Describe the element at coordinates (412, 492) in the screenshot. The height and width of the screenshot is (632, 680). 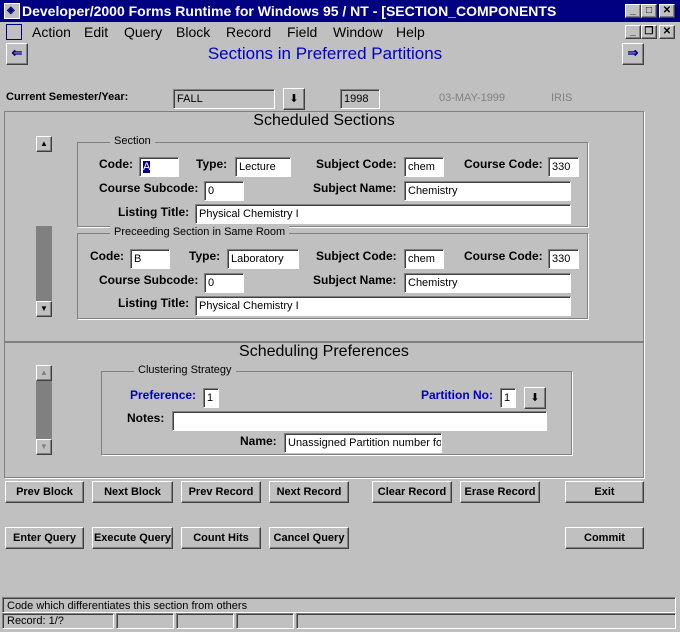
I see `clear-record-button: Clear Record` at that location.